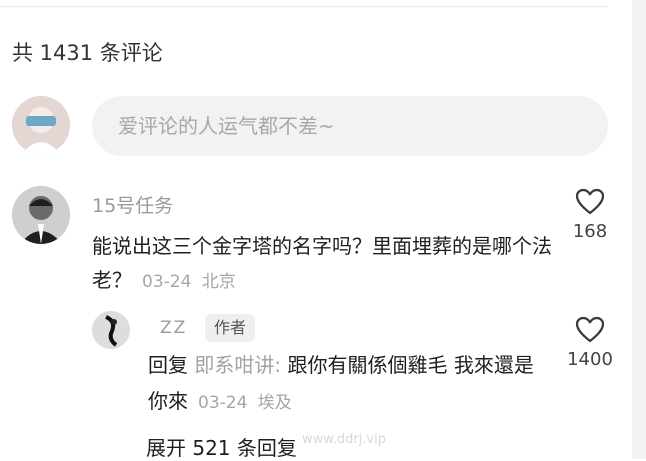 The image size is (646, 461). Describe the element at coordinates (132, 204) in the screenshot. I see `commenter-name: 15号任务` at that location.